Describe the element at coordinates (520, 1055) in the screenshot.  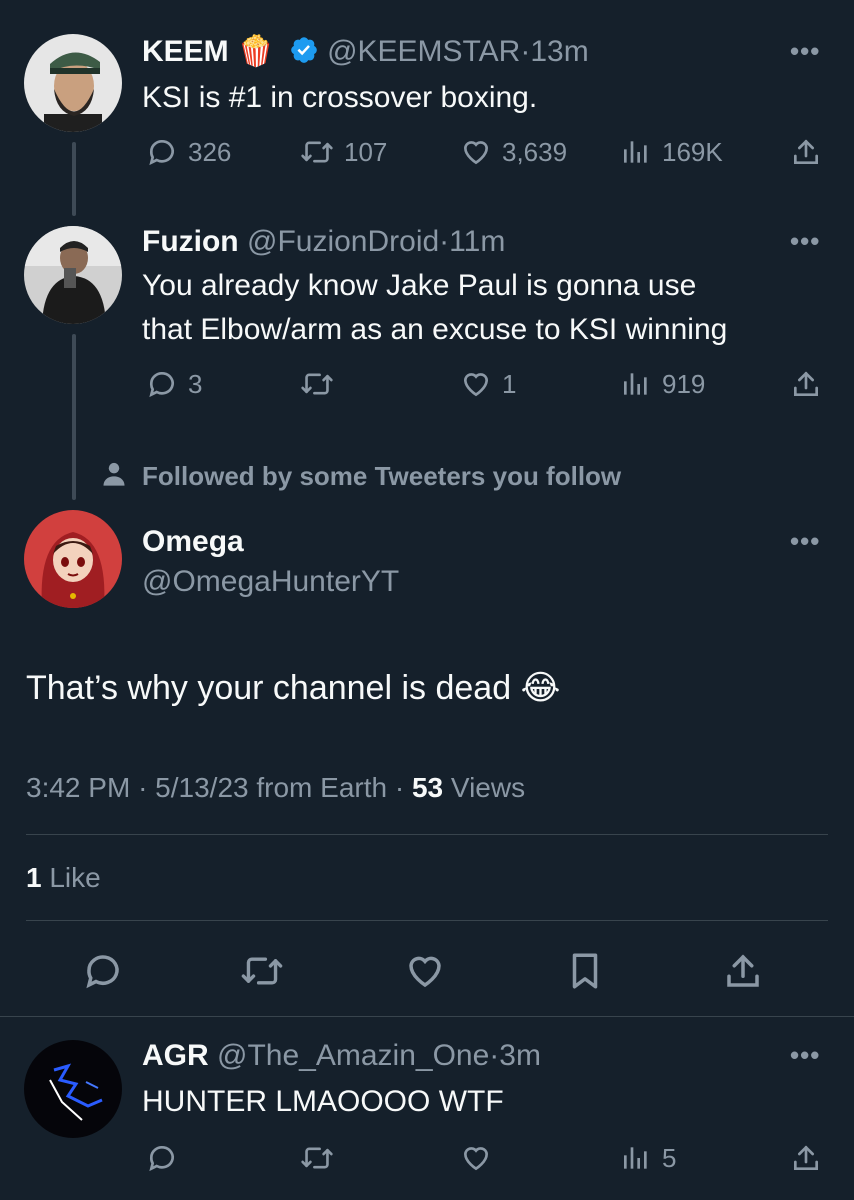
I see `tweet-time: 3m` at that location.